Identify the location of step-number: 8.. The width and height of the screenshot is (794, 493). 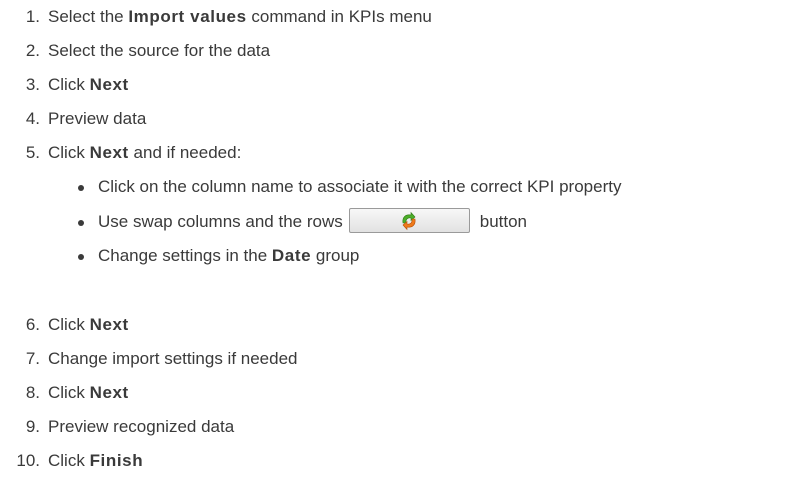
(32, 392).